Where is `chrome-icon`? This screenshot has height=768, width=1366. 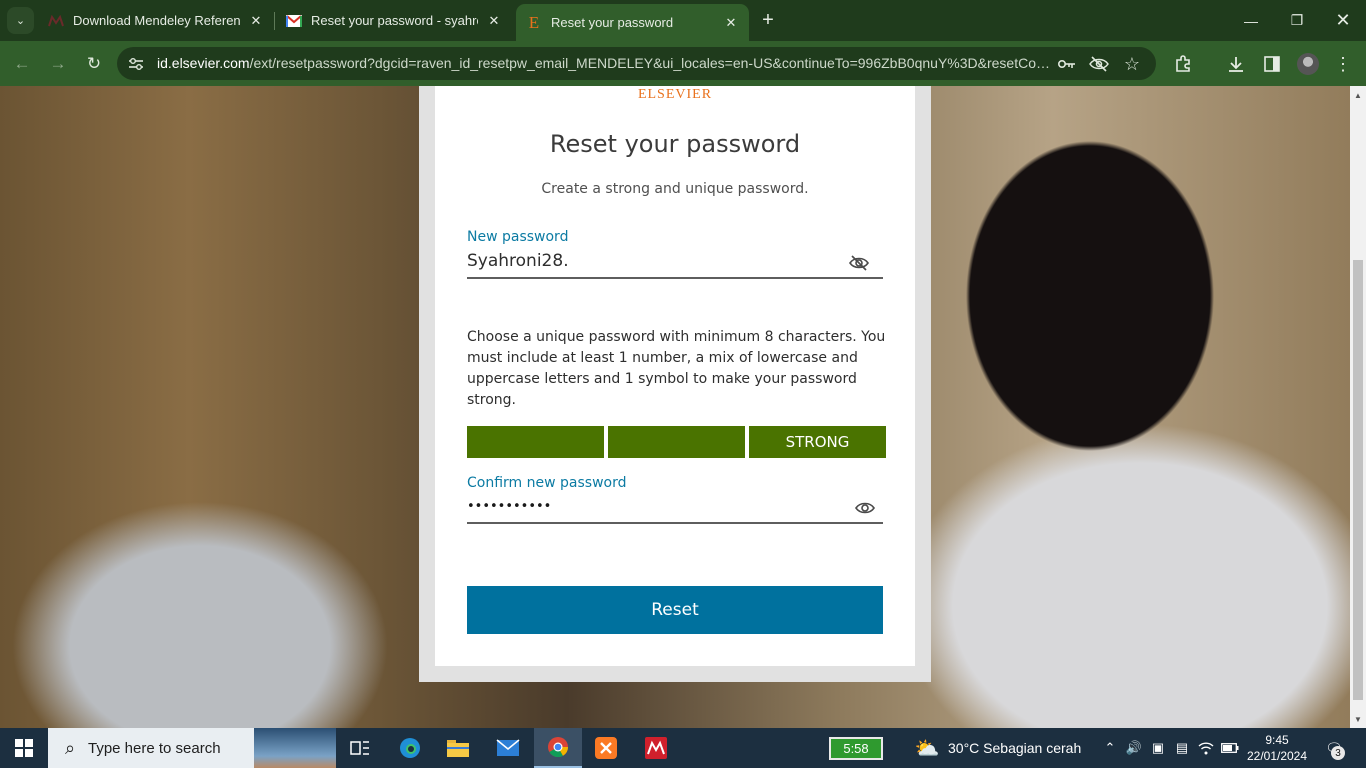 chrome-icon is located at coordinates (558, 748).